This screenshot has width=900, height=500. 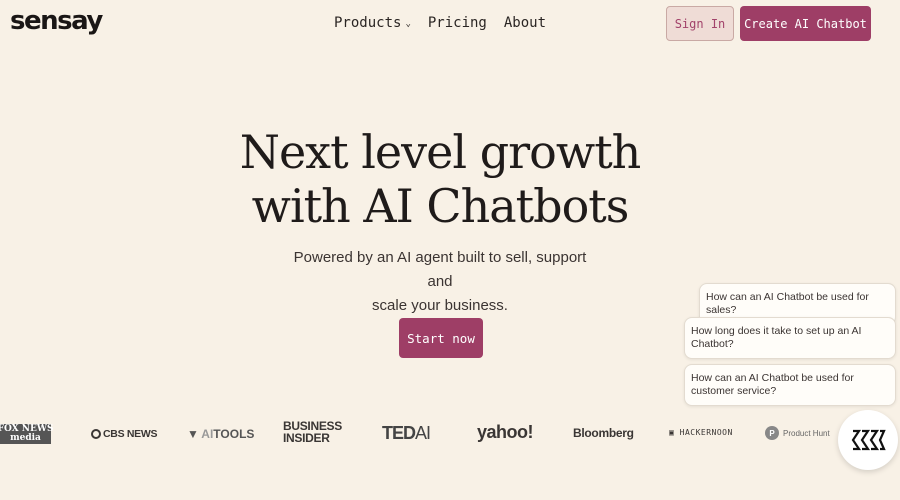 I want to click on hero-title-line2: with AI Chatbots, so click(x=440, y=206).